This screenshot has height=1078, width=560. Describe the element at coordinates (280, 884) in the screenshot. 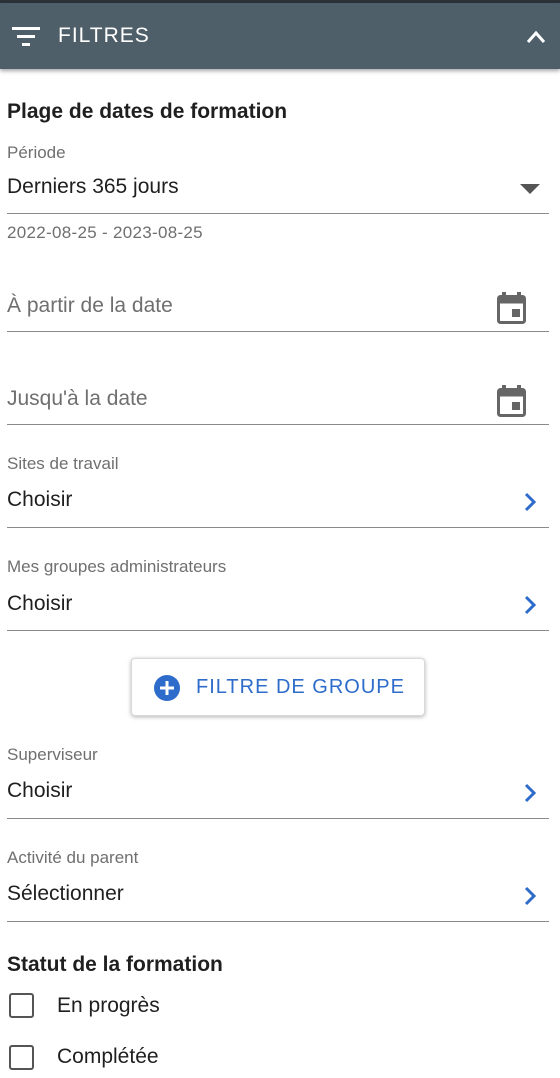

I see `parent-activity-field: Activité du parent Sélectionner` at that location.